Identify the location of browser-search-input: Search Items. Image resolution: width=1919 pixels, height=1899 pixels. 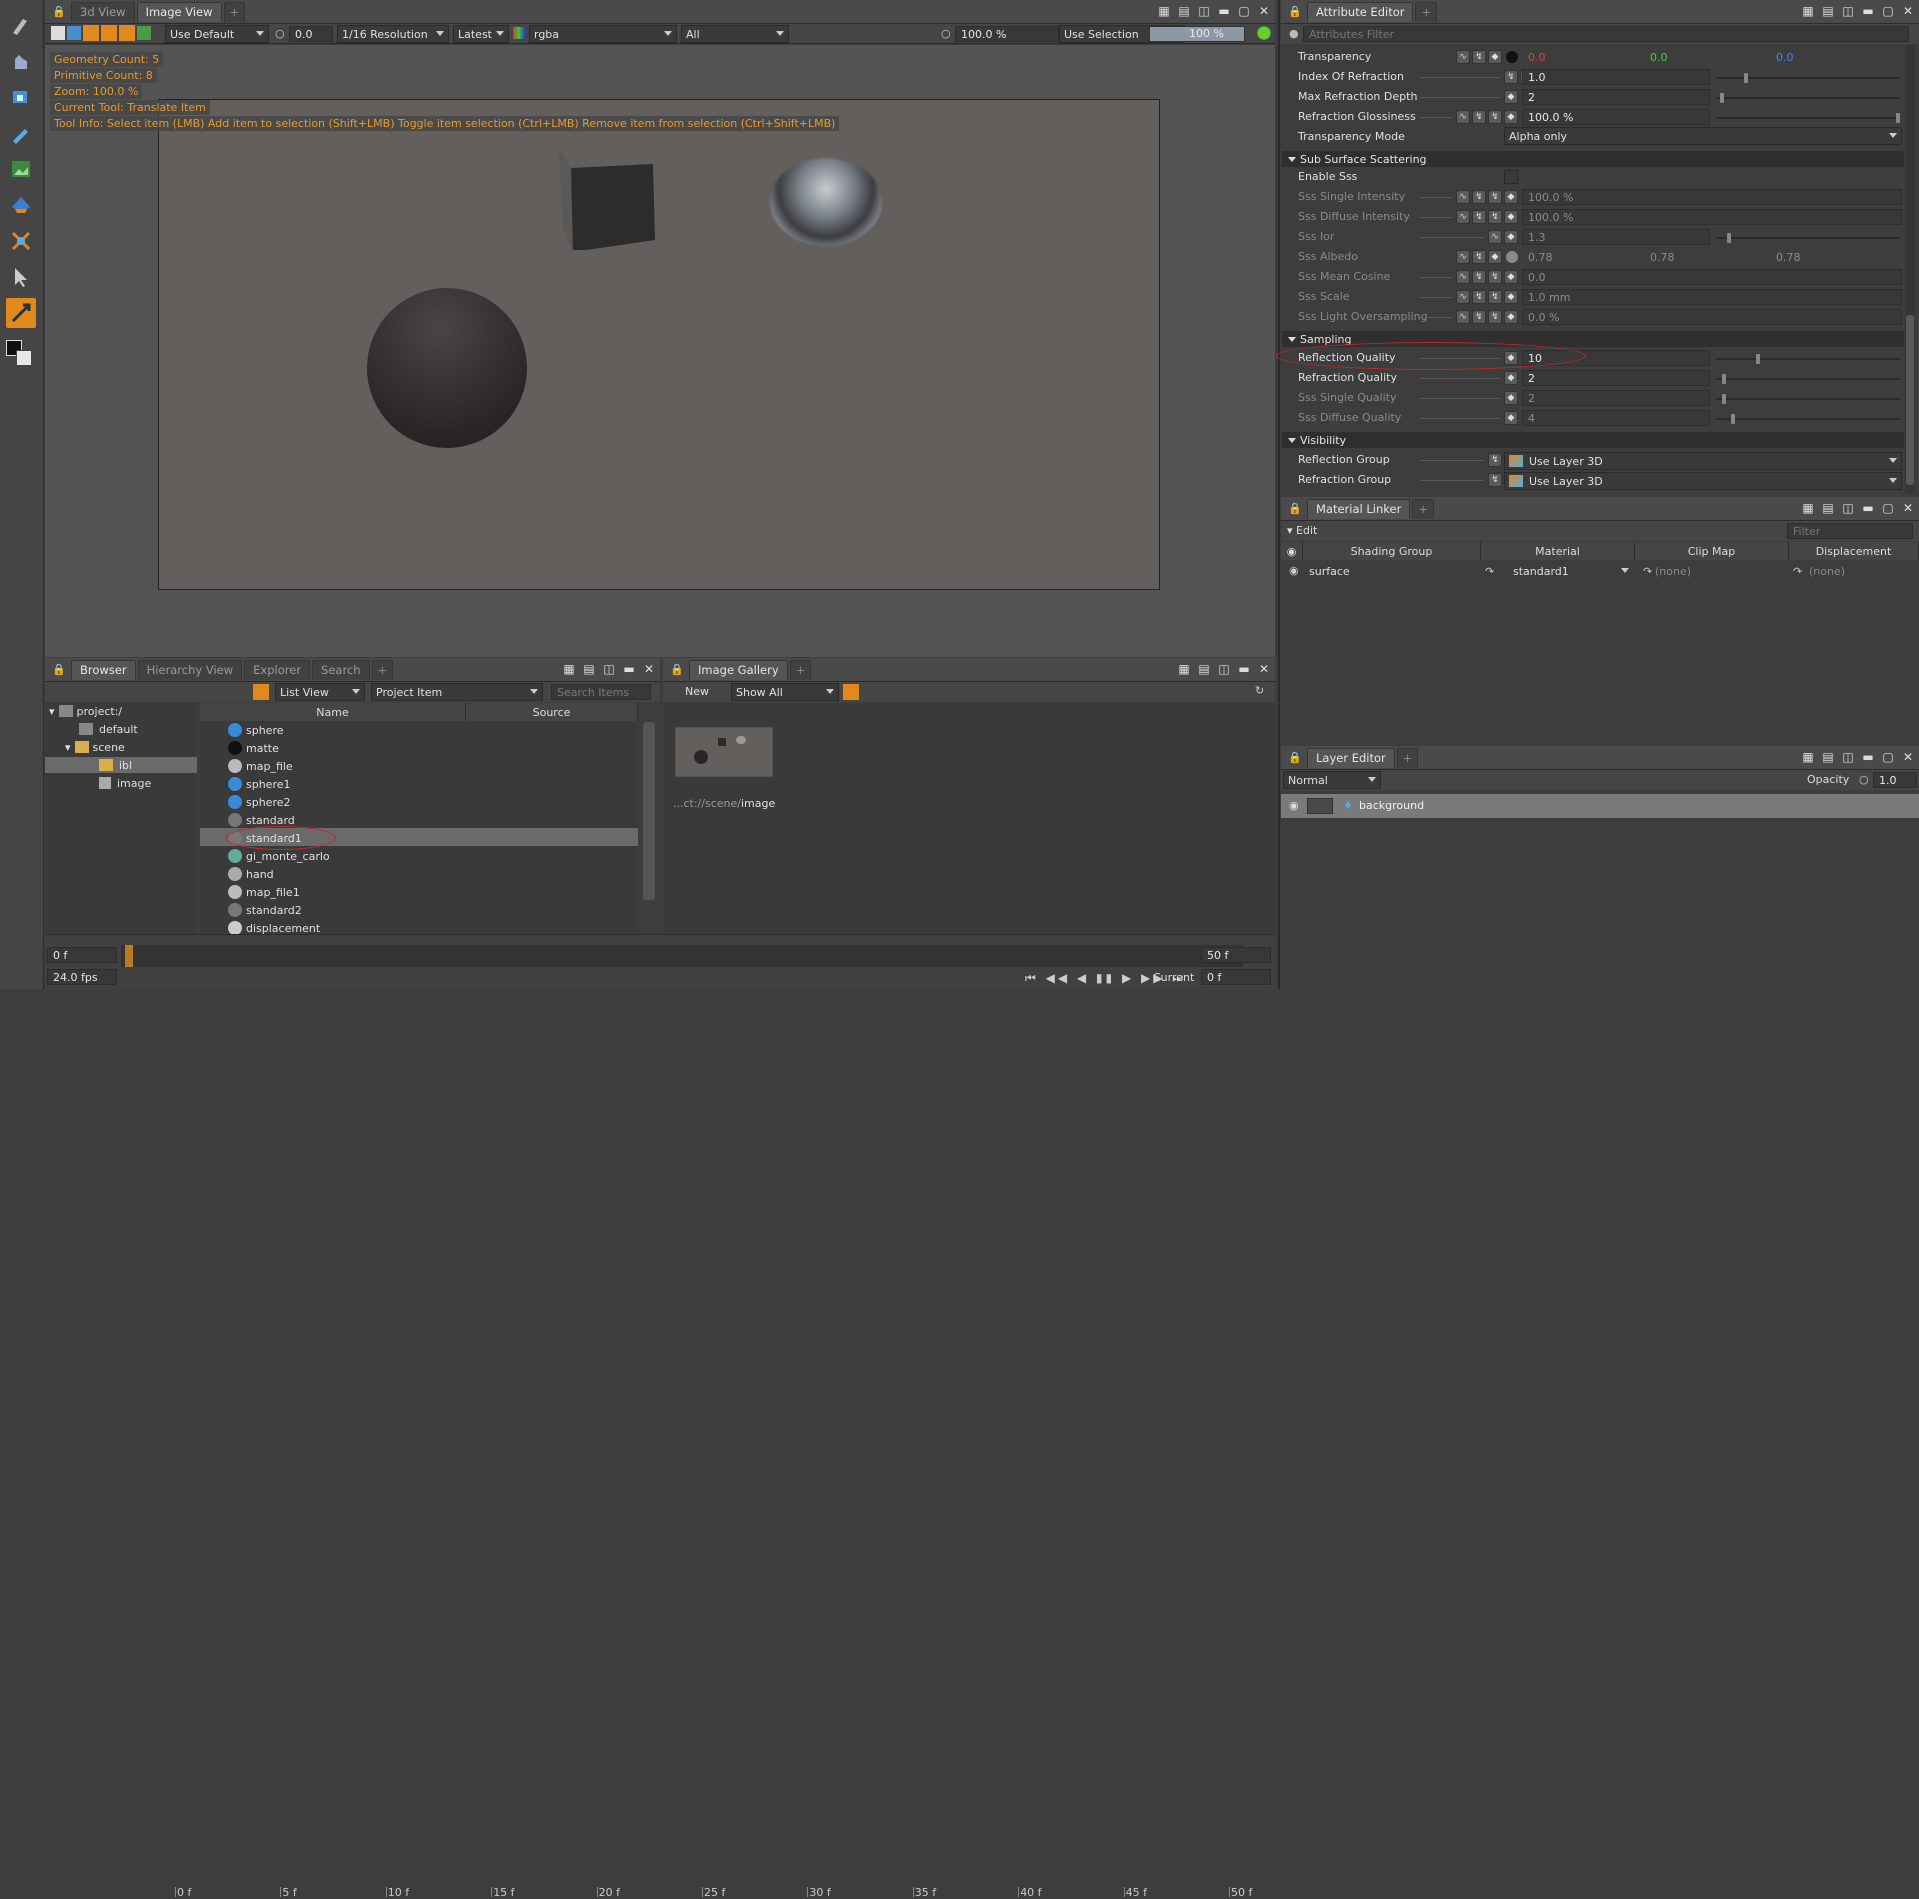
(601, 692).